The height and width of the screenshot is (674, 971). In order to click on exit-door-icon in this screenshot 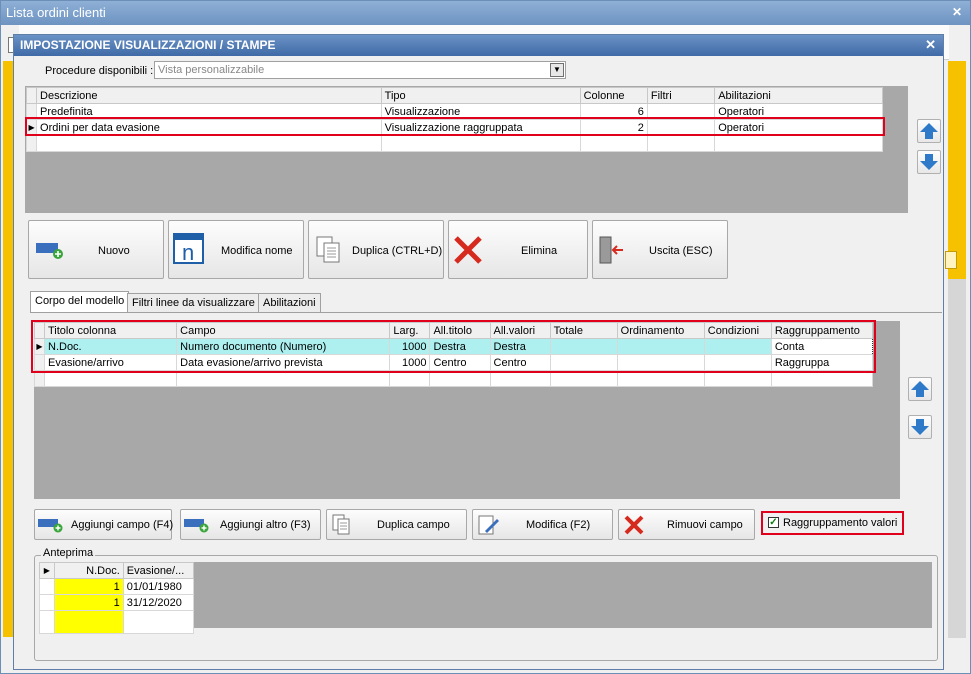, I will do `click(611, 250)`.